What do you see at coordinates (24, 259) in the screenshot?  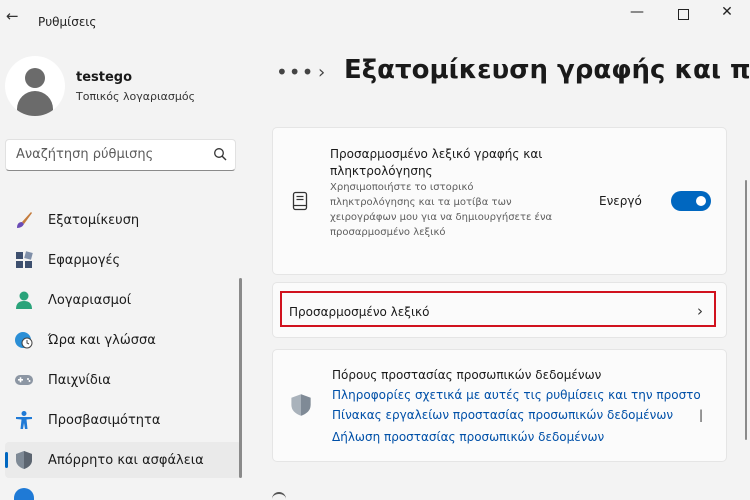 I see `apps-icon` at bounding box center [24, 259].